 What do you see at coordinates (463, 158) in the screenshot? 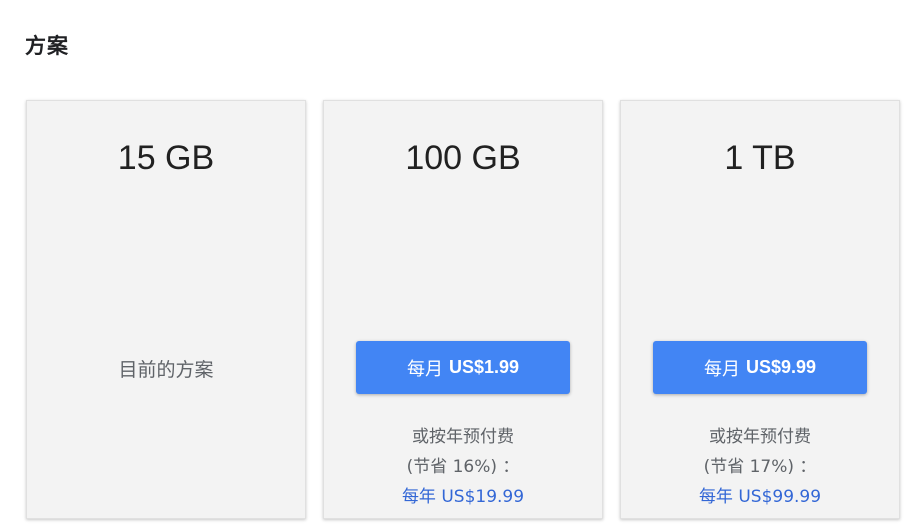
I see `plan-size: 100 GB` at bounding box center [463, 158].